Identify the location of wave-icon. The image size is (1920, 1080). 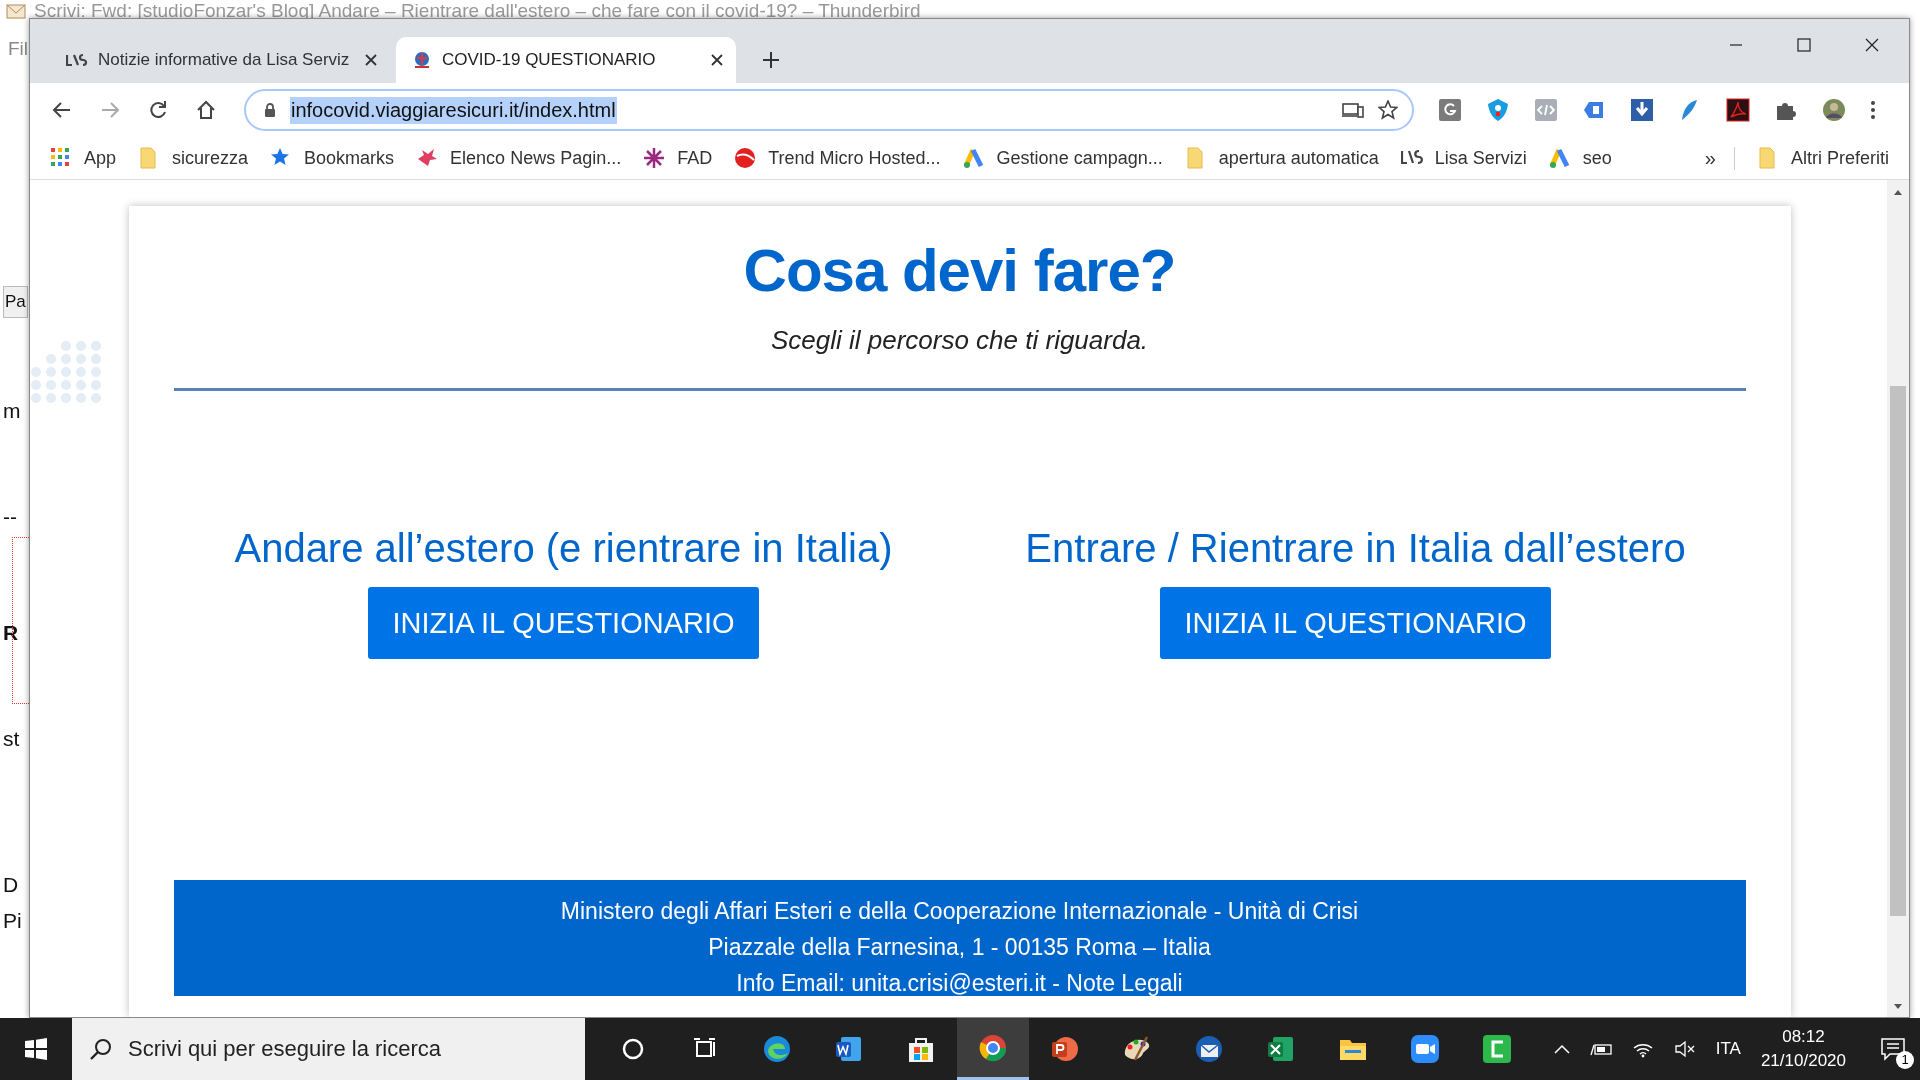
(777, 1049).